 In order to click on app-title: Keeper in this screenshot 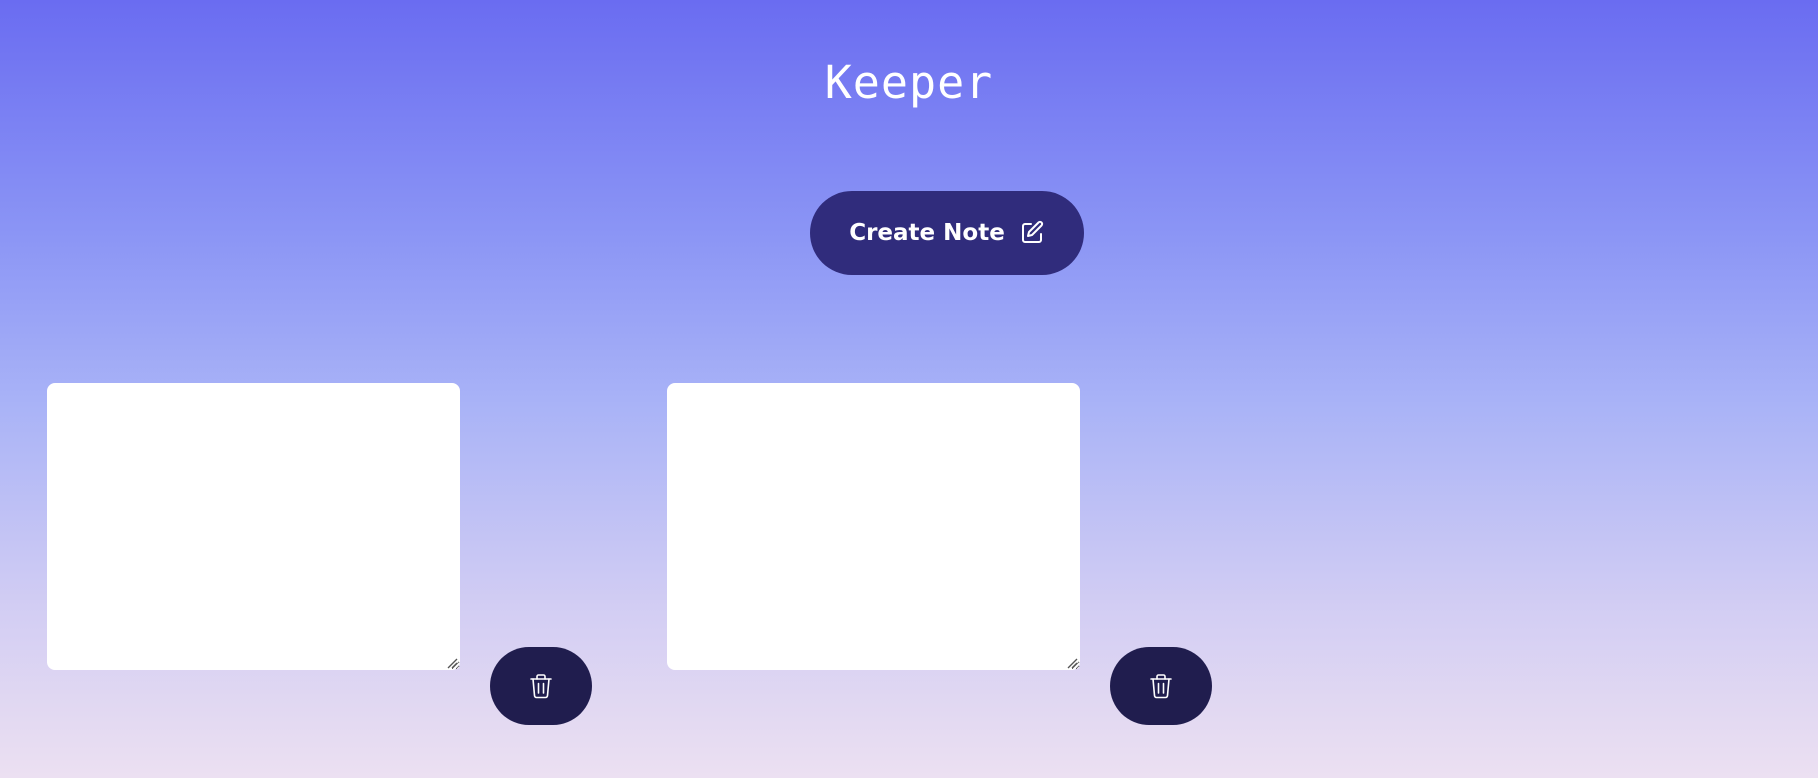, I will do `click(909, 82)`.